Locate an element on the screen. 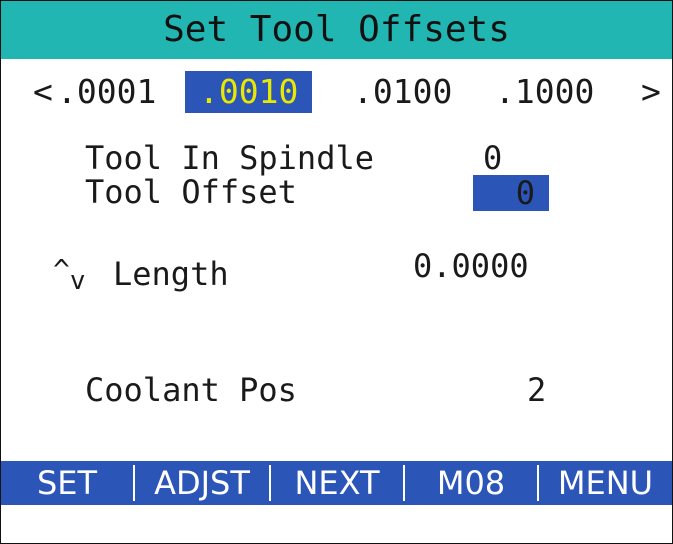  tool-in-spindle-value: 0 is located at coordinates (493, 158).